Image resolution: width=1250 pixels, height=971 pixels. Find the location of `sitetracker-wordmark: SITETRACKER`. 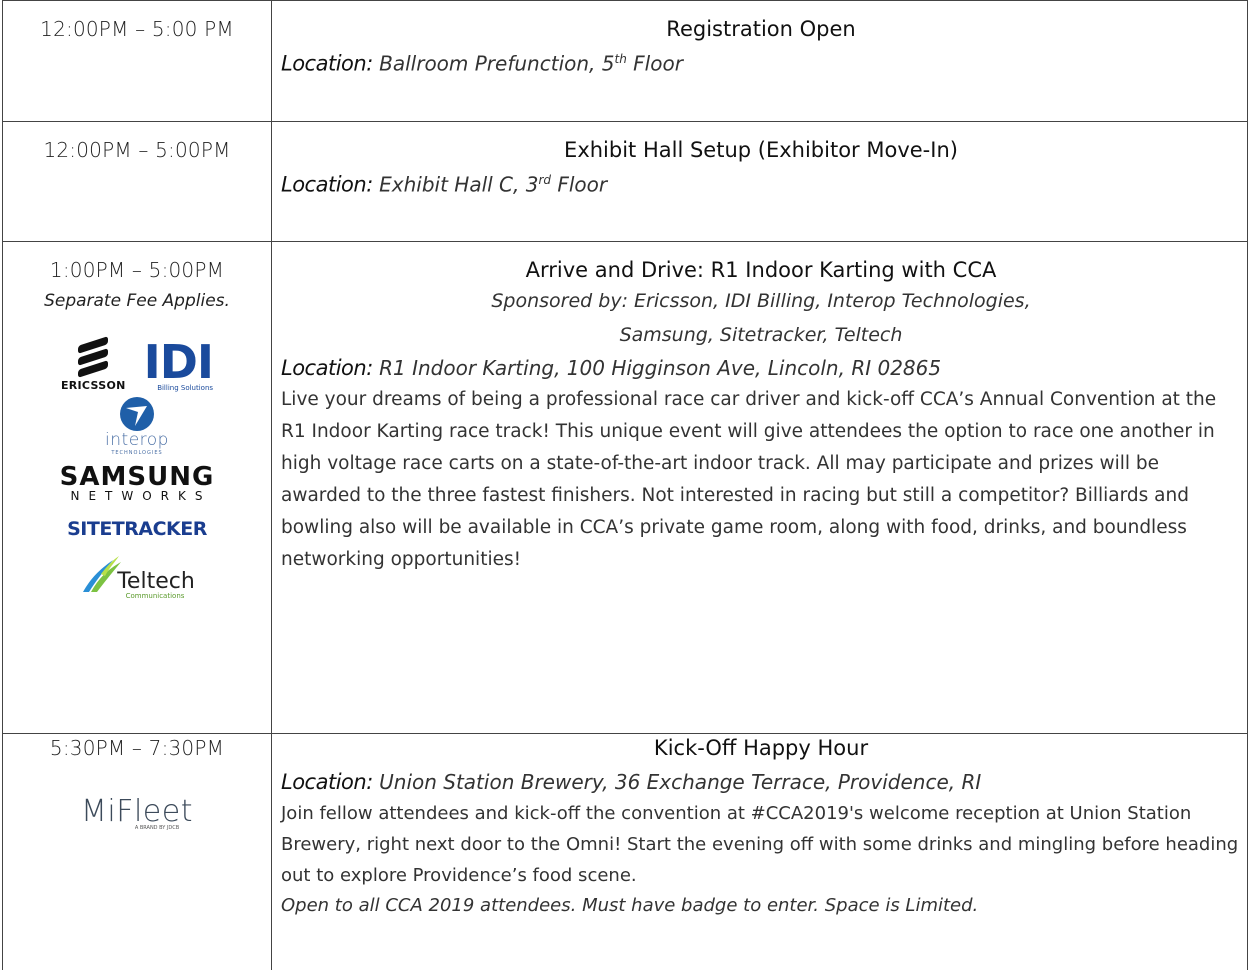

sitetracker-wordmark: SITETRACKER is located at coordinates (137, 529).